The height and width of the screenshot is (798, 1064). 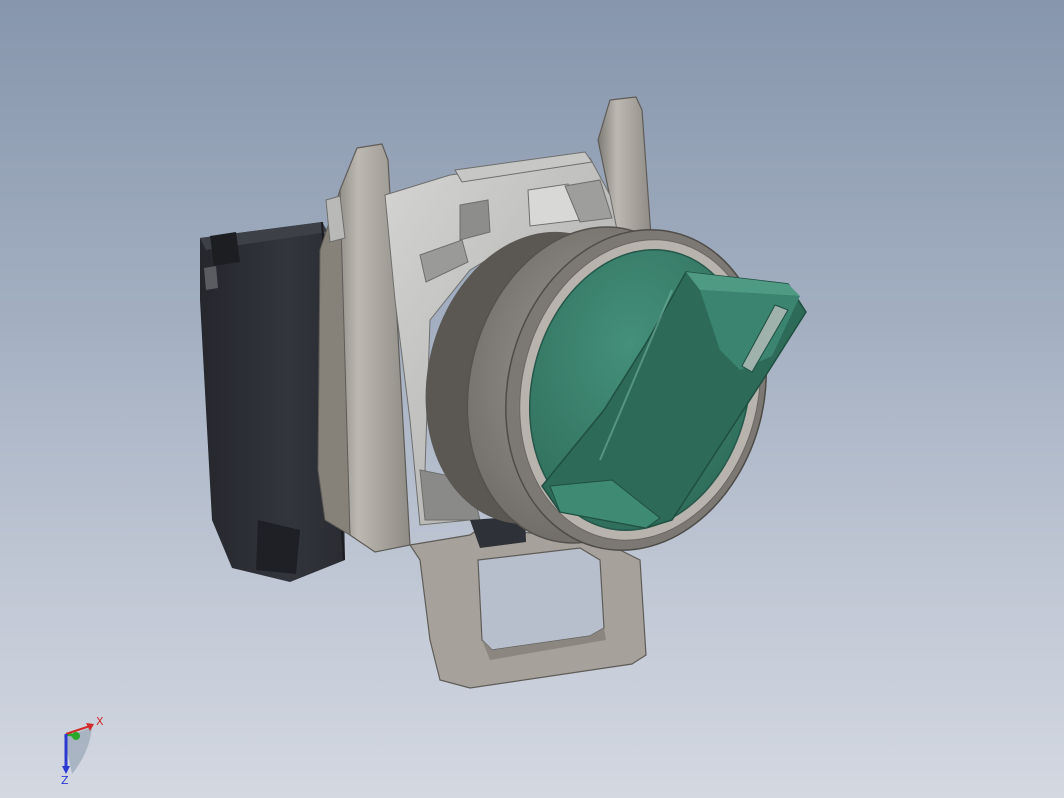 I want to click on x-axis-label: X, so click(x=100, y=721).